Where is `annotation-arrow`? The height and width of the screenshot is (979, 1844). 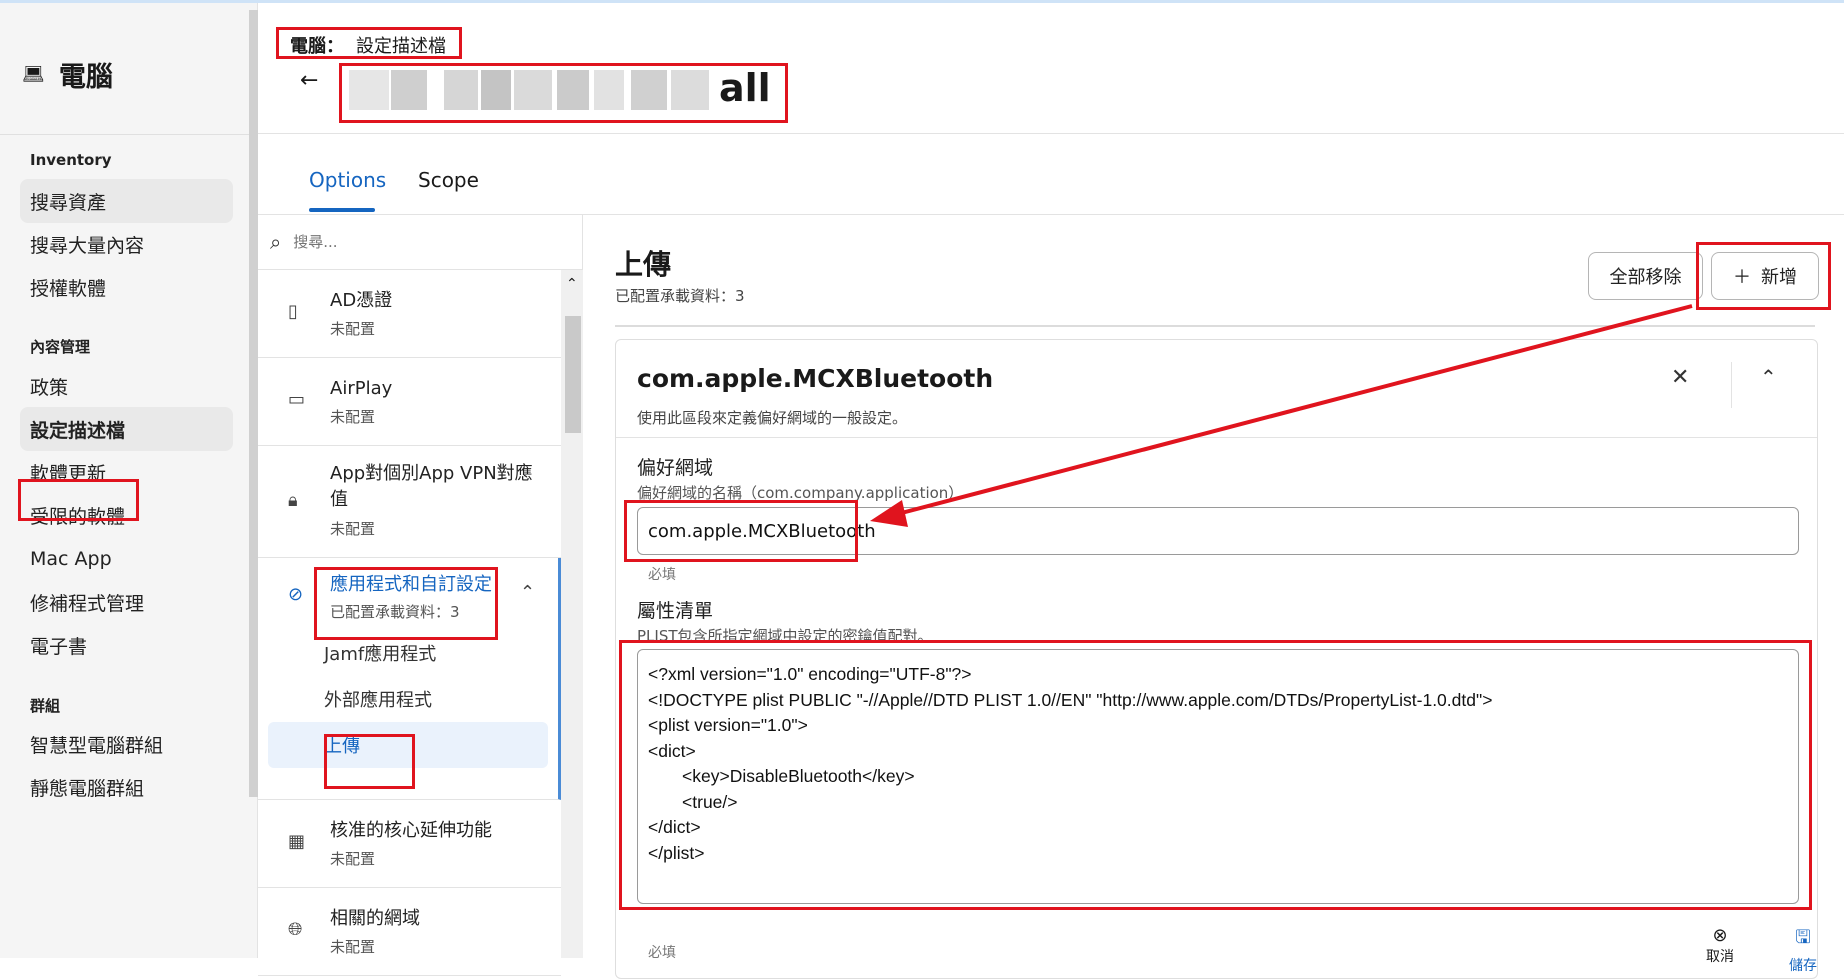 annotation-arrow is located at coordinates (1281, 415).